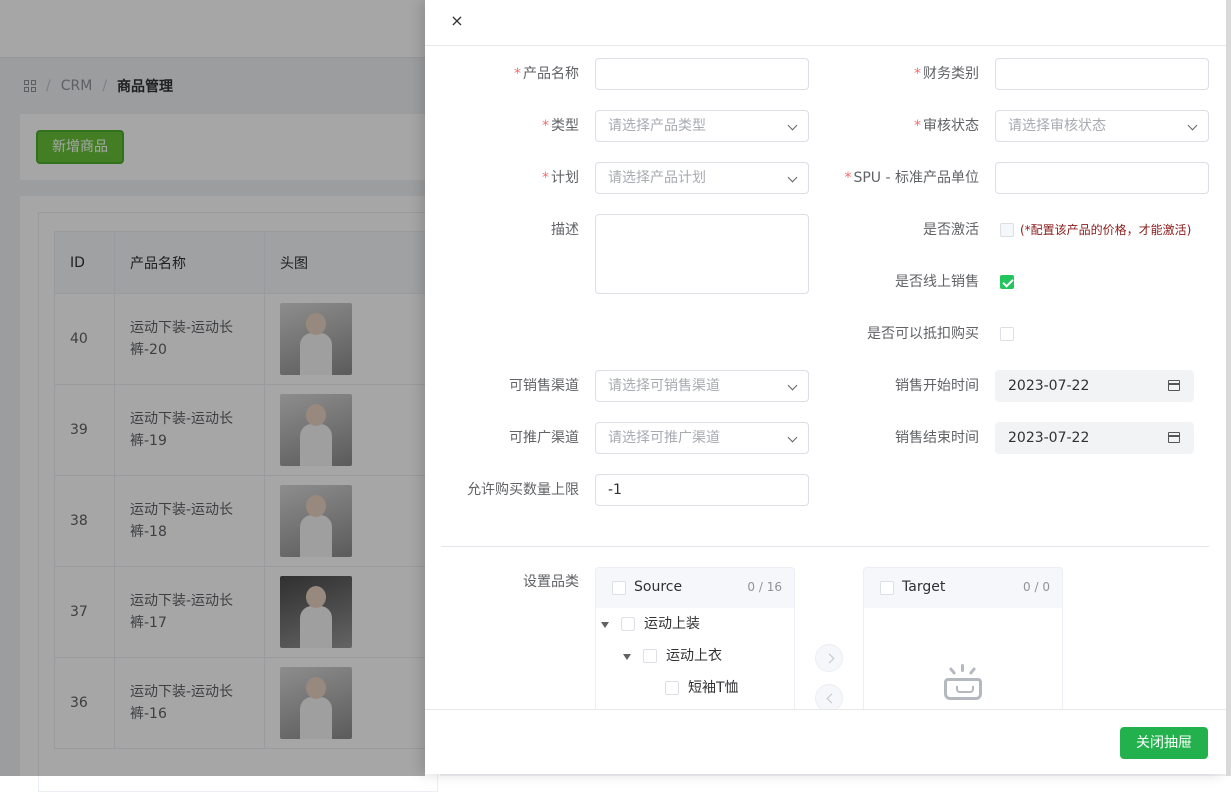 The width and height of the screenshot is (1231, 796). Describe the element at coordinates (764, 587) in the screenshot. I see `source-count: 0 / 16` at that location.